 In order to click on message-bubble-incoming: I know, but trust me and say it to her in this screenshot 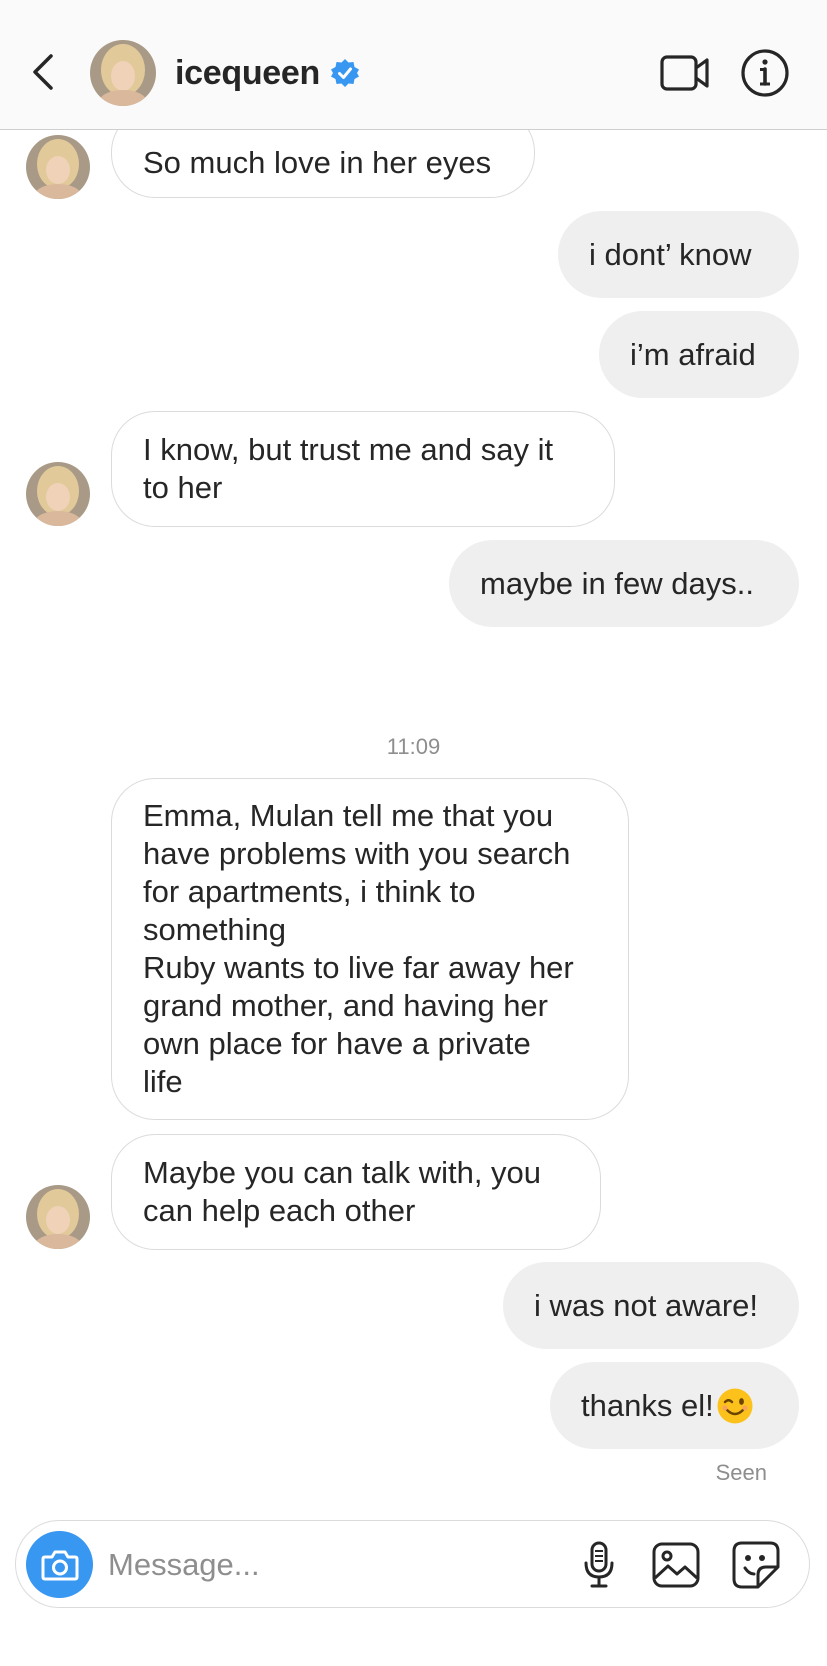, I will do `click(363, 469)`.